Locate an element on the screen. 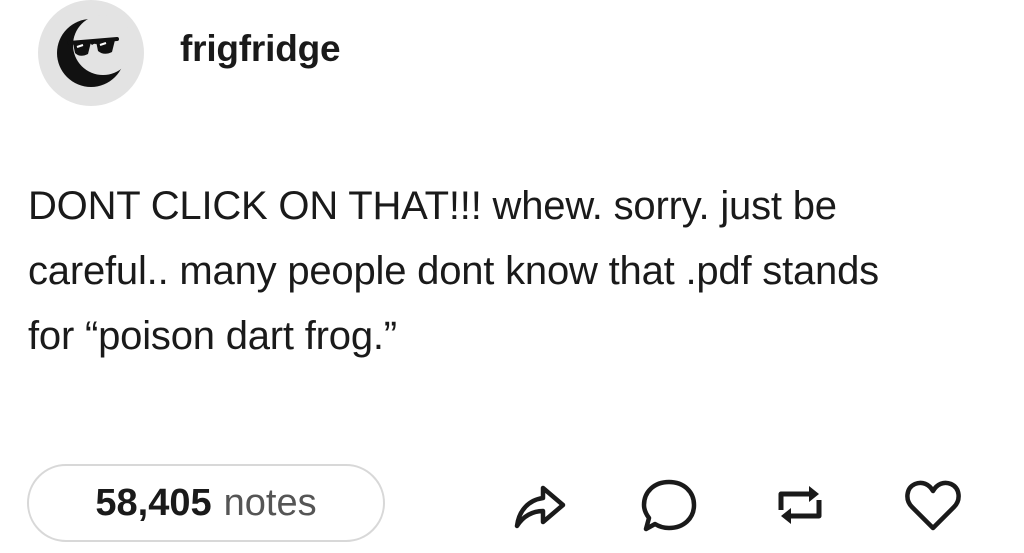 Image resolution: width=1024 pixels, height=553 pixels. reblog-button is located at coordinates (800, 505).